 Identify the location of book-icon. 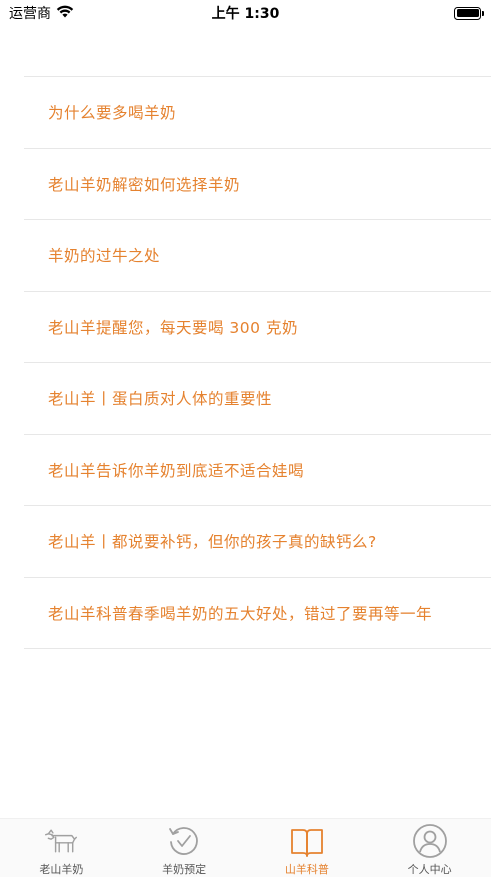
(307, 841).